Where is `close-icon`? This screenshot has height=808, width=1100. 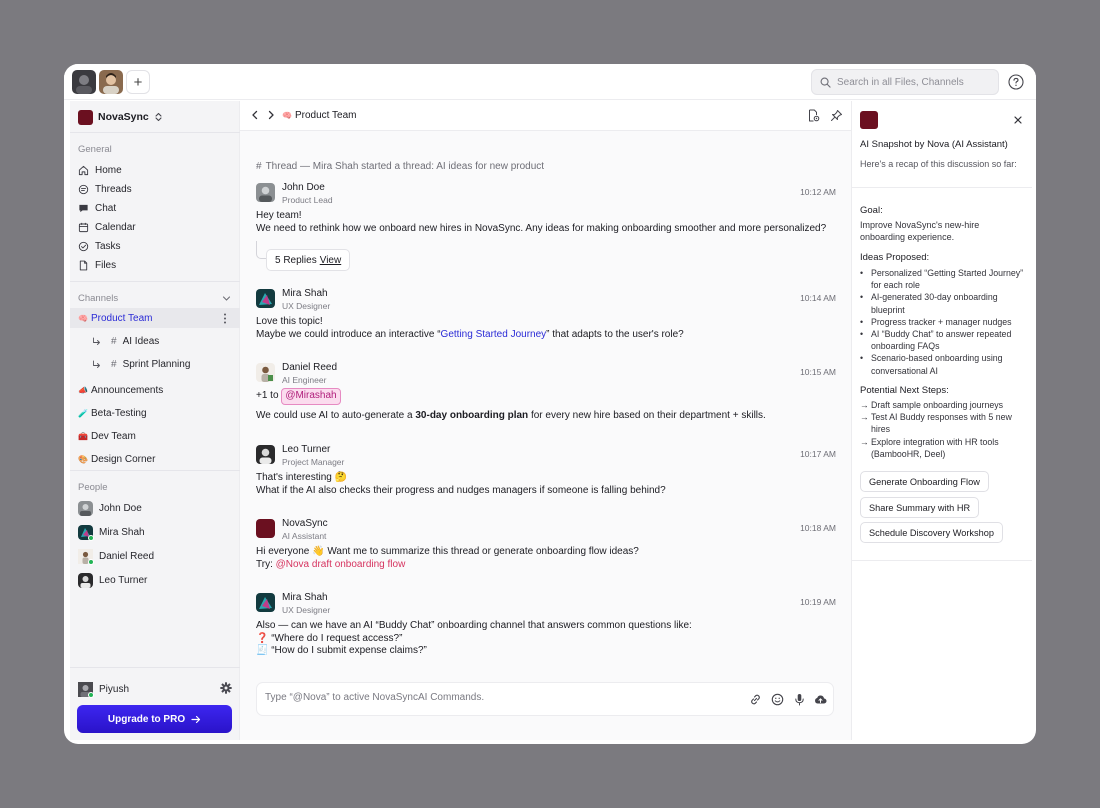
close-icon is located at coordinates (1018, 120).